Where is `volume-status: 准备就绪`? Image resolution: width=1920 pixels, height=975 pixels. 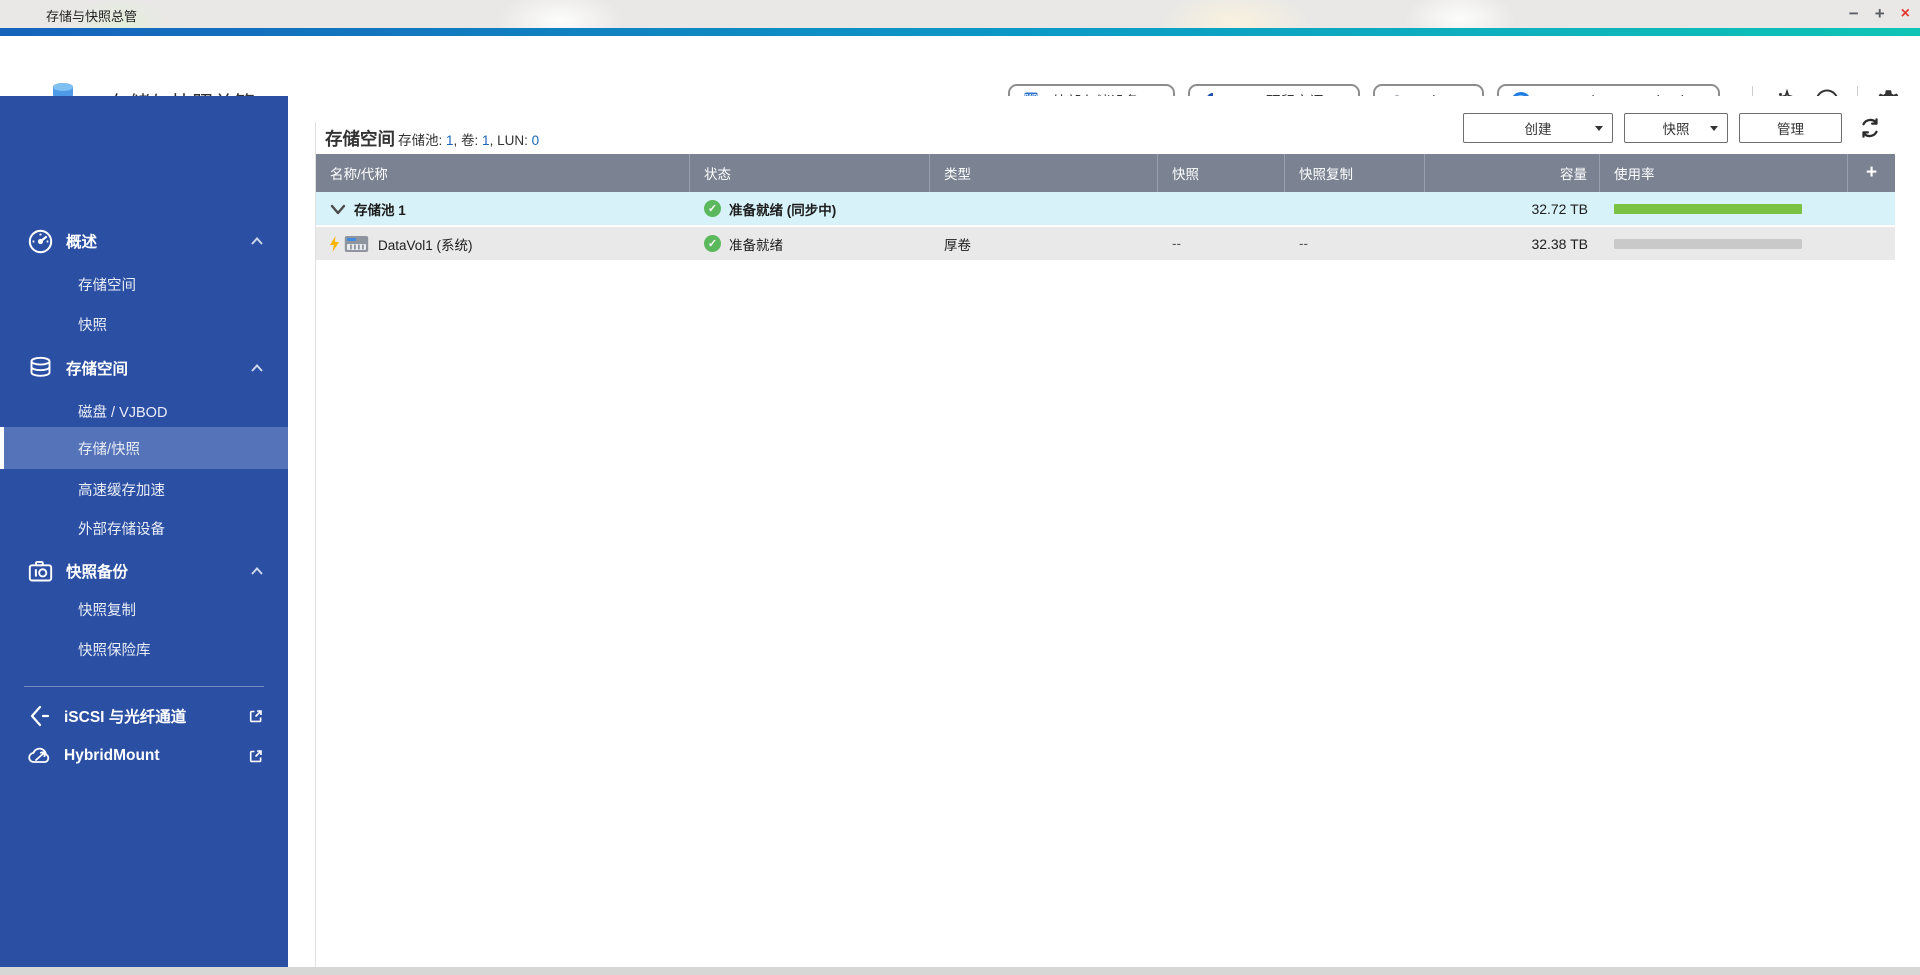 volume-status: 准备就绪 is located at coordinates (756, 245).